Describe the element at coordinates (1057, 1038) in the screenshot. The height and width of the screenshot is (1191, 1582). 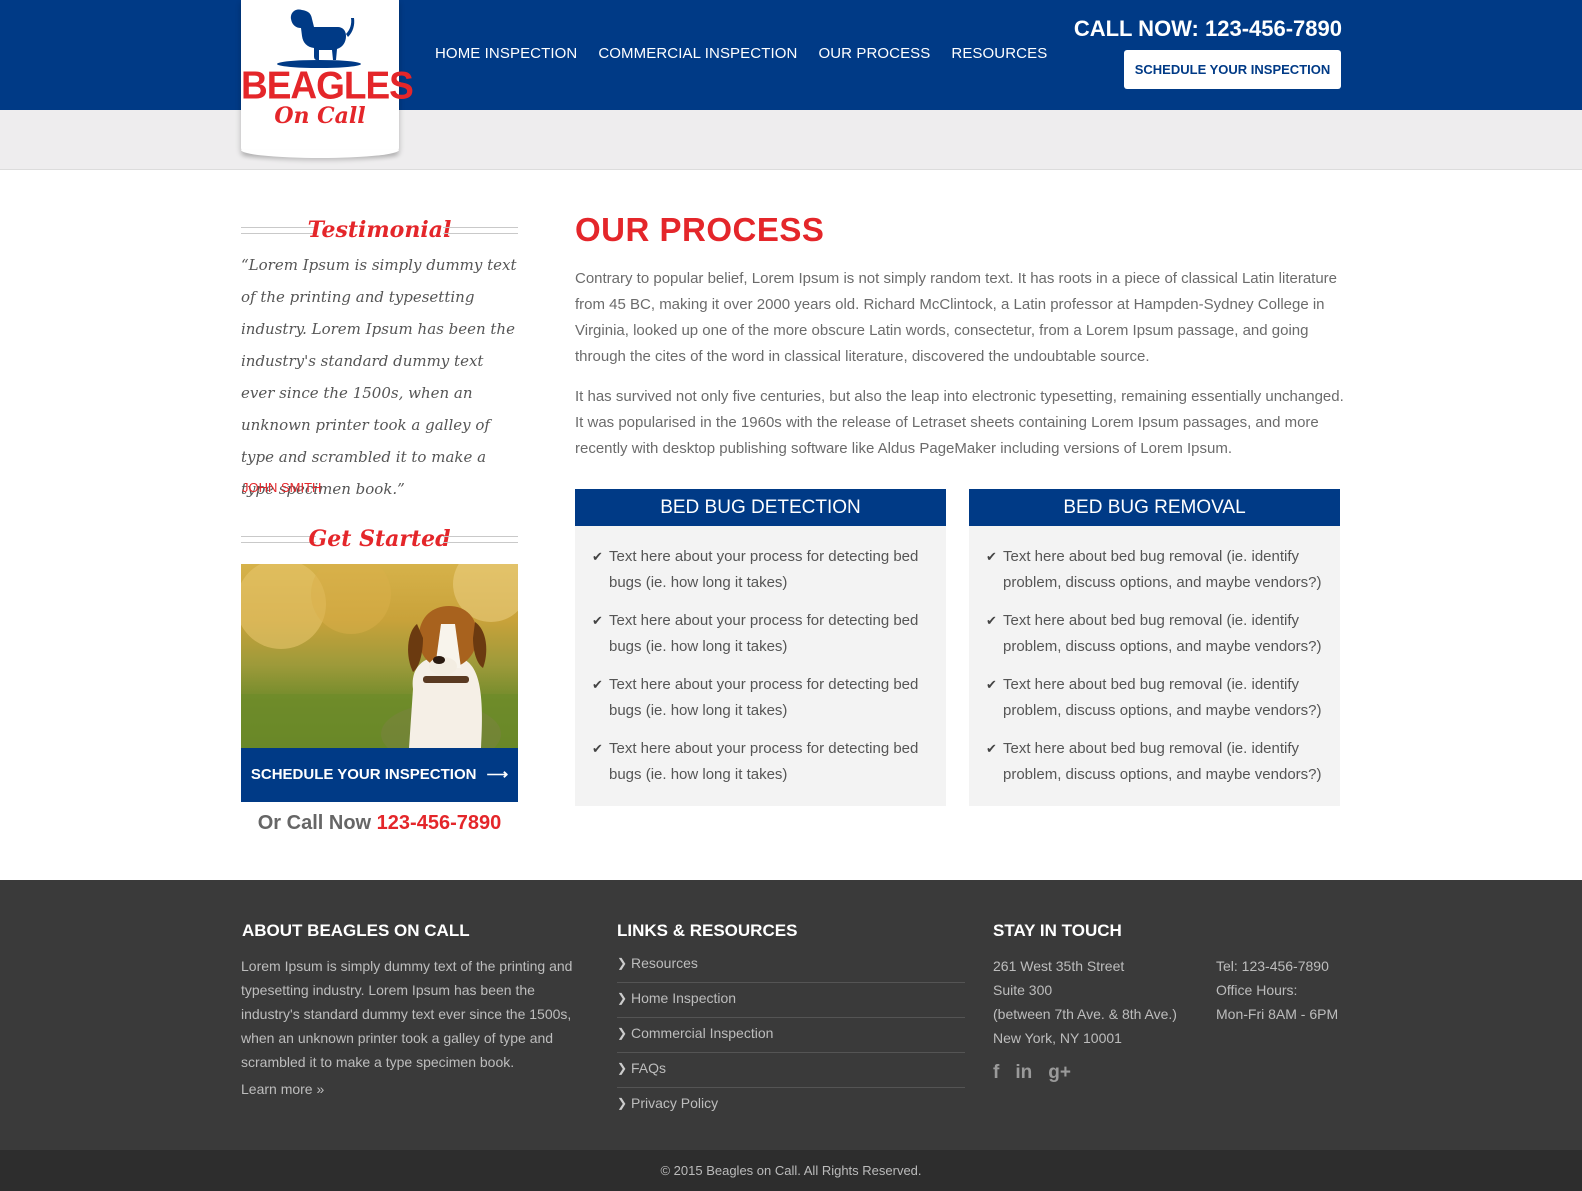
I see `address-line: New York, NY 10001` at that location.